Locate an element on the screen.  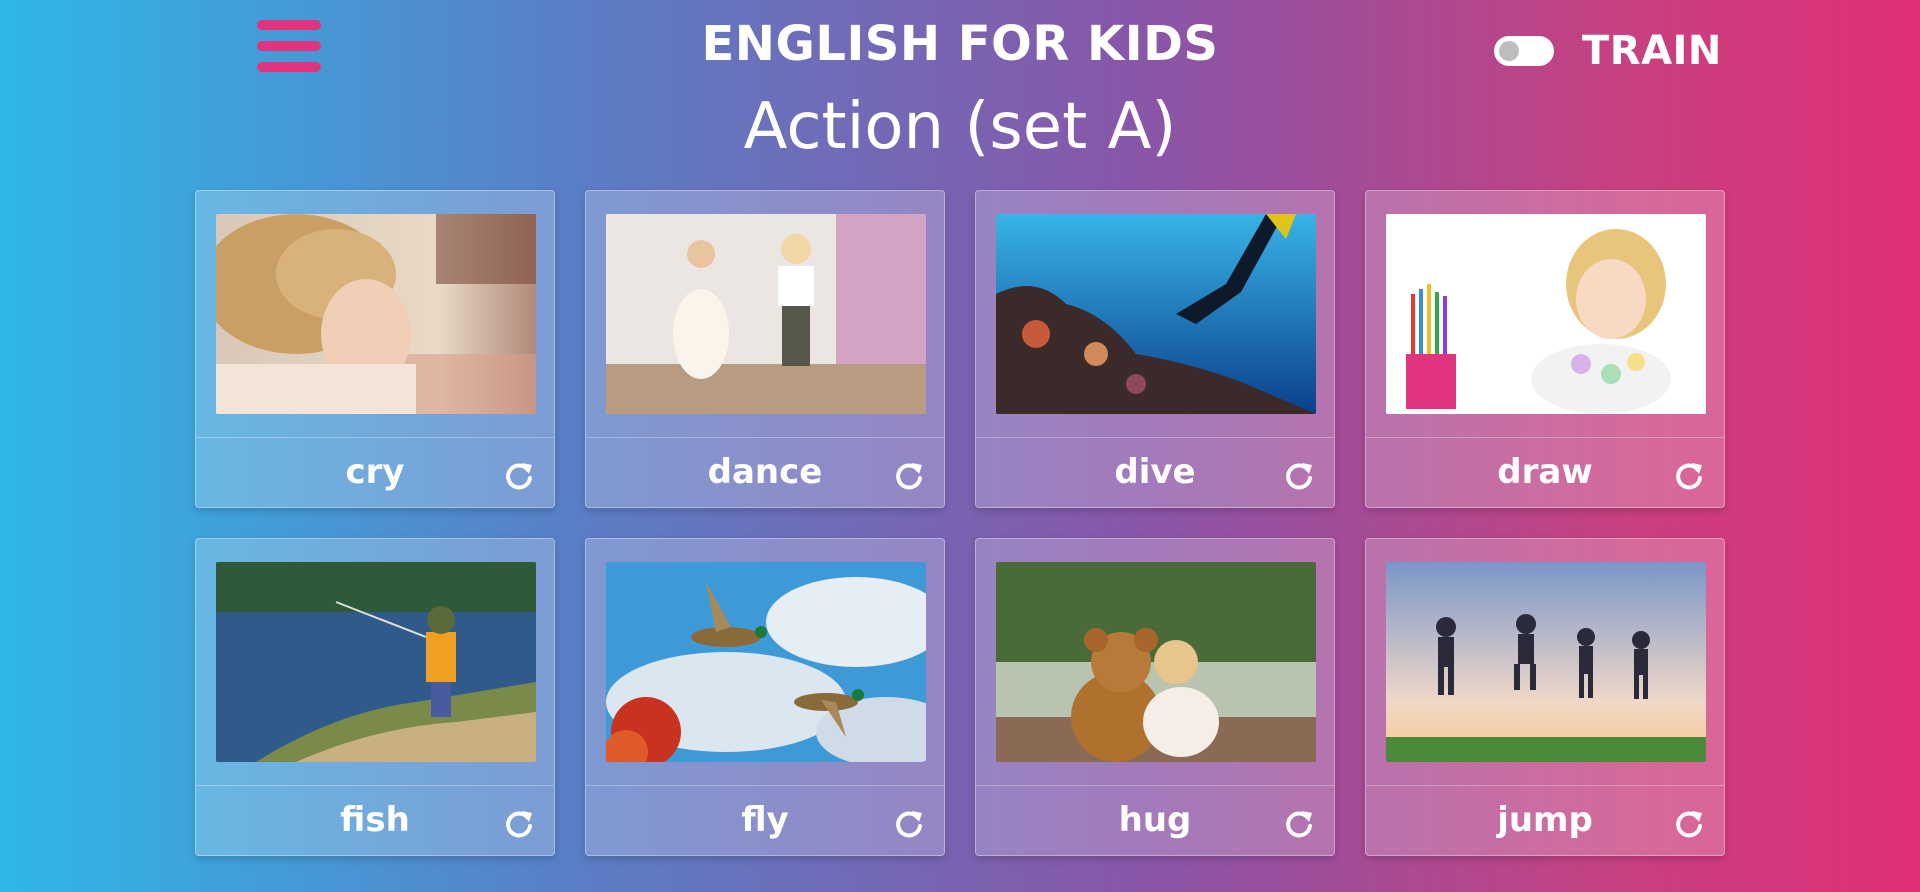
mode-switch: TRAIN is located at coordinates (1608, 51).